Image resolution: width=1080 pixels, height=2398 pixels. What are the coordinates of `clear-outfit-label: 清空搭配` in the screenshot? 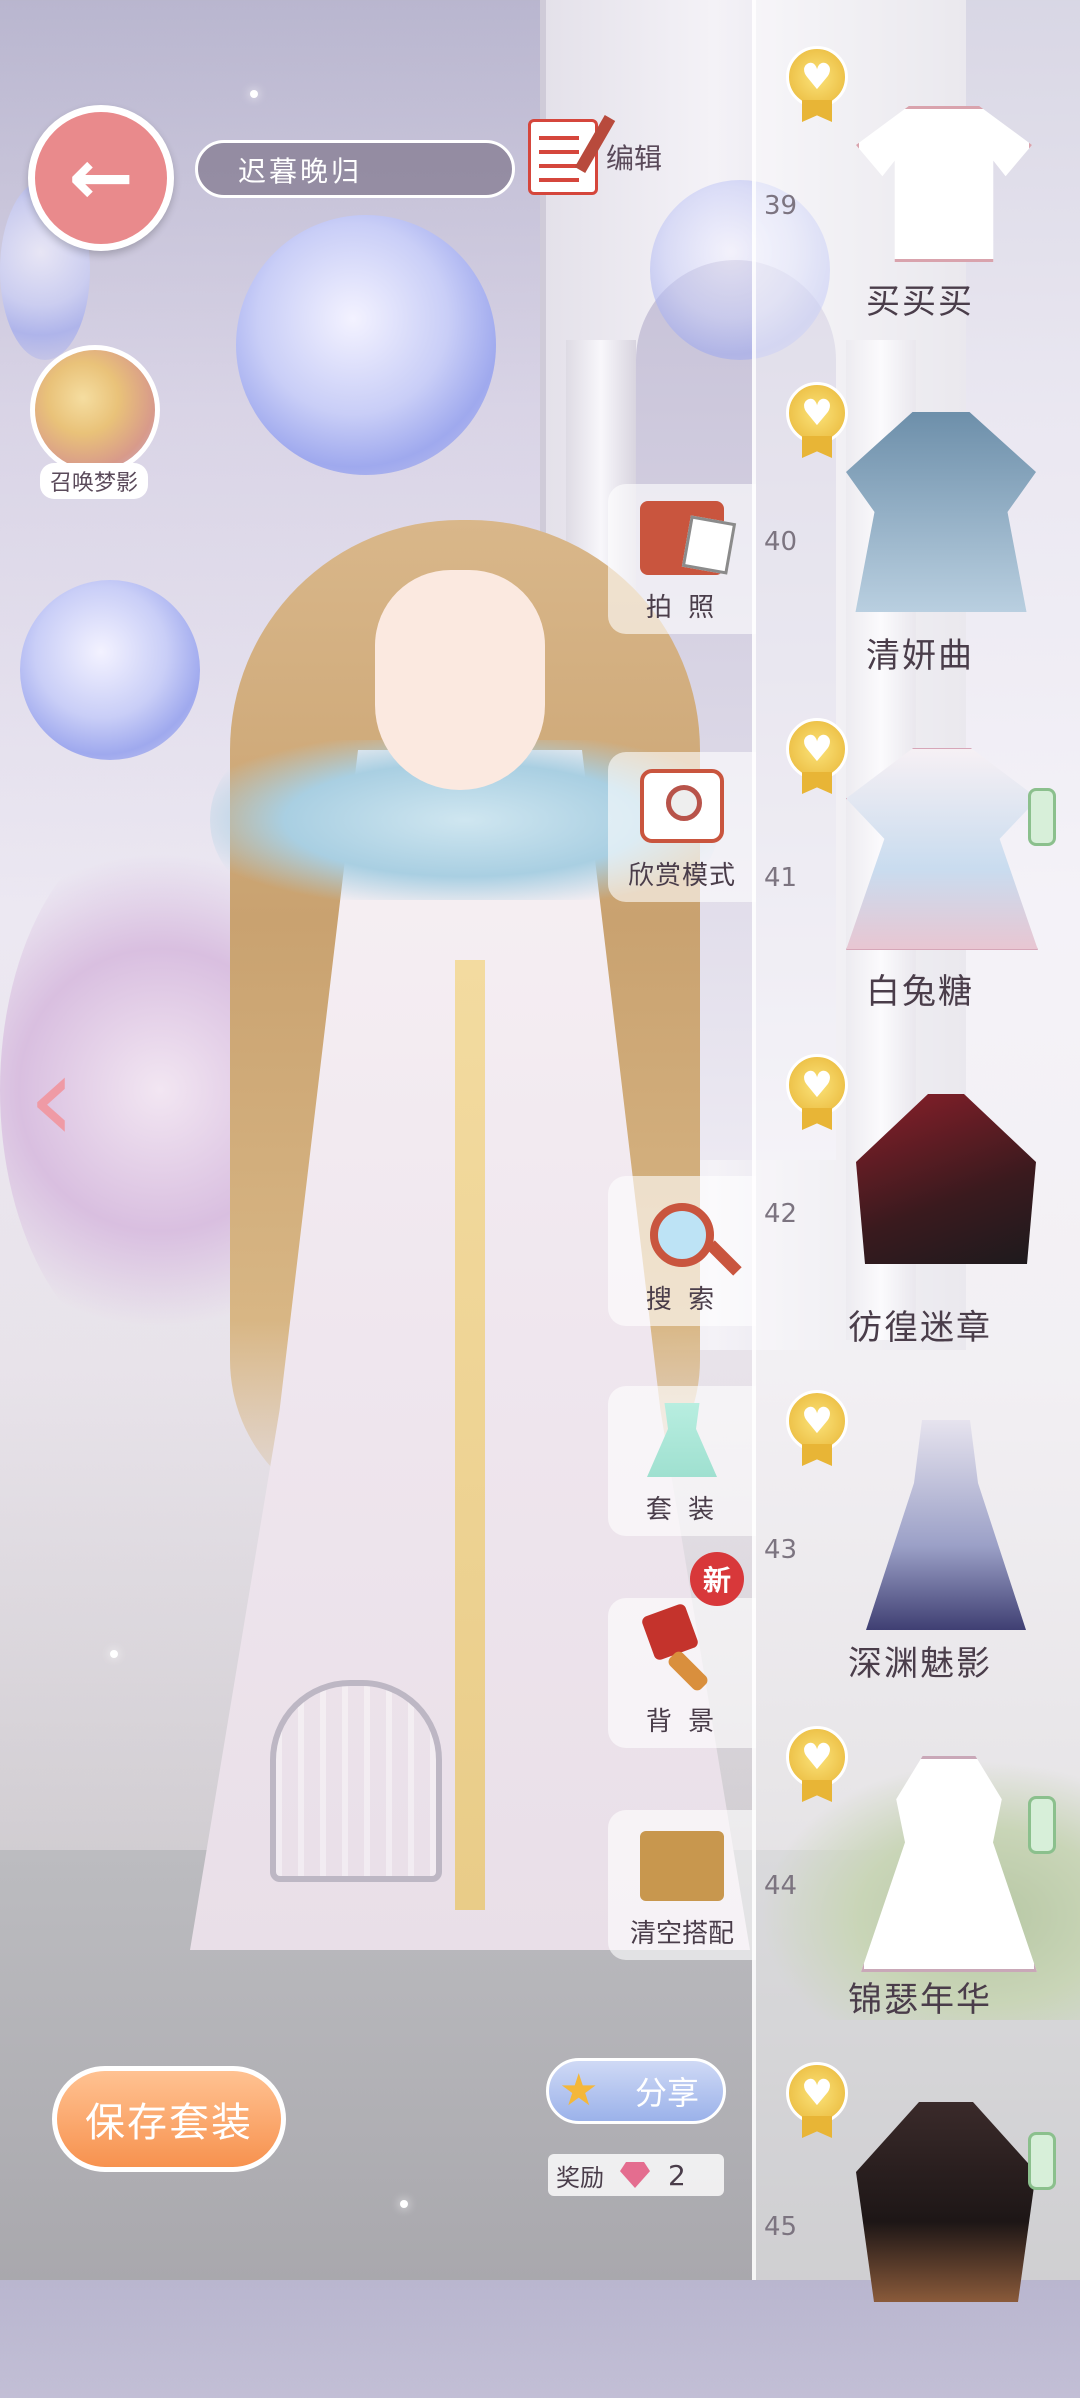 It's located at (681, 1934).